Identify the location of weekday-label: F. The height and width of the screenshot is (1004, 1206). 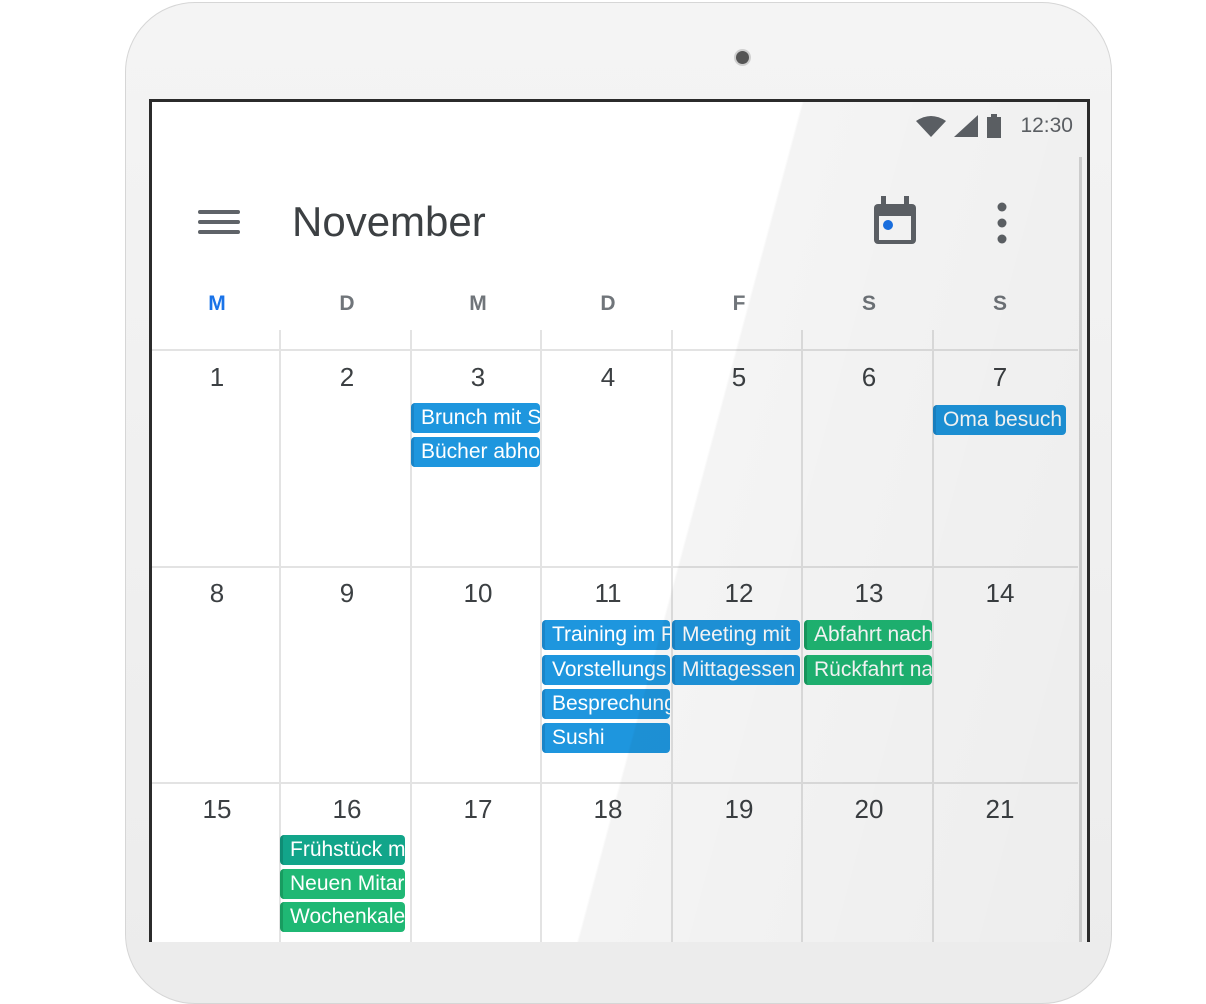
(739, 303).